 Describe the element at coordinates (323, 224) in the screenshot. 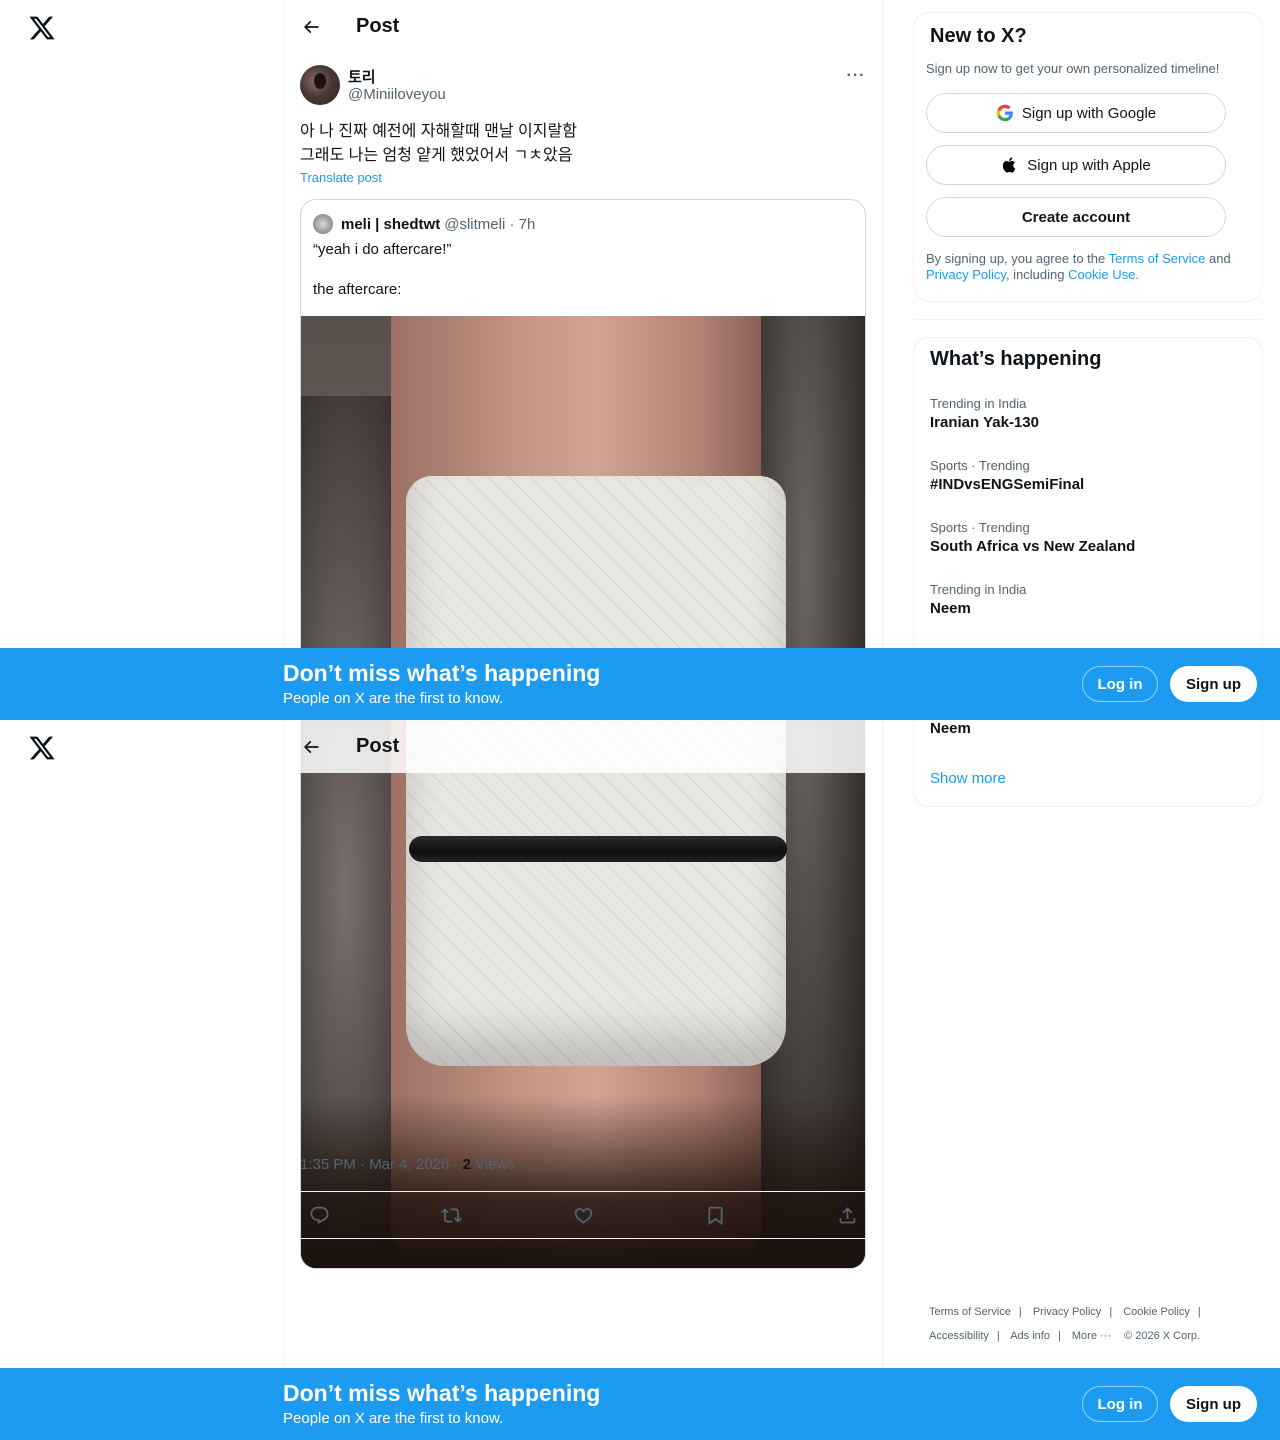

I see `quoted-avatar` at that location.